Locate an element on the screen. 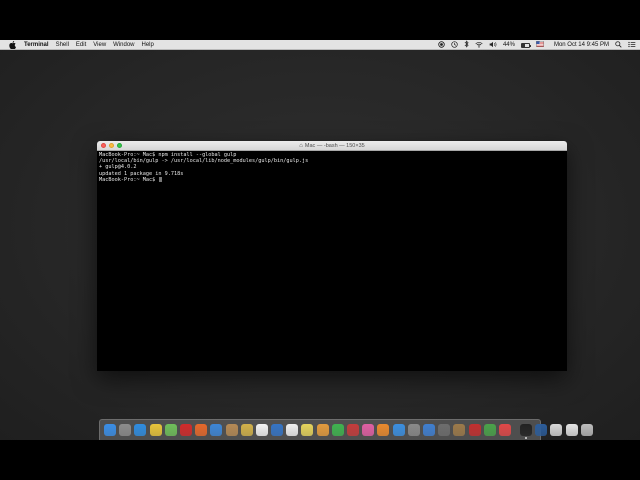  zoom-button is located at coordinates (119, 145).